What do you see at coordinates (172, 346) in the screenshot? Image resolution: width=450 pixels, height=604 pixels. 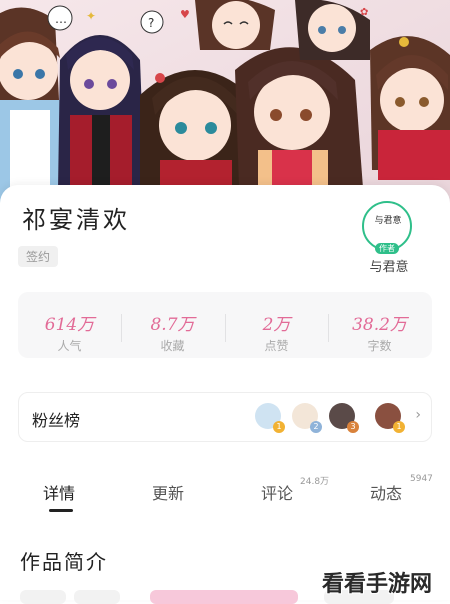 I see `stat-label: 收藏` at bounding box center [172, 346].